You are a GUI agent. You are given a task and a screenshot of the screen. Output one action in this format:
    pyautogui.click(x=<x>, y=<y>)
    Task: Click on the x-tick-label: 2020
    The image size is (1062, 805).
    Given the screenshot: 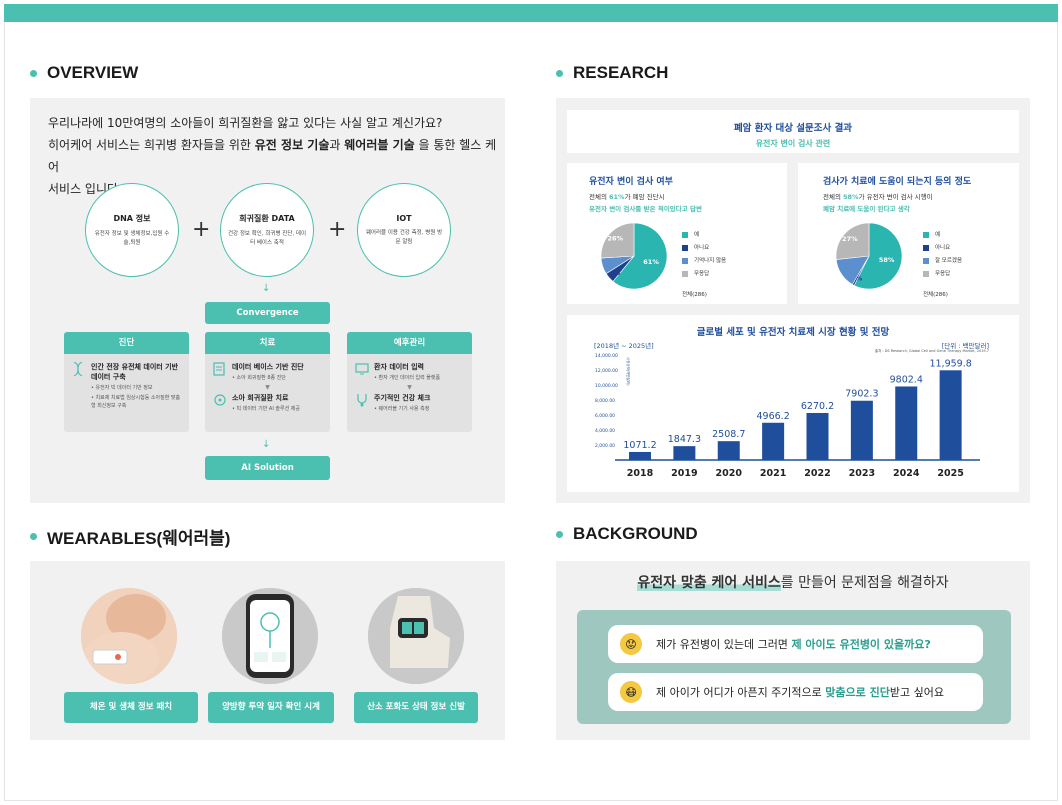 What is the action you would take?
    pyautogui.click(x=729, y=473)
    